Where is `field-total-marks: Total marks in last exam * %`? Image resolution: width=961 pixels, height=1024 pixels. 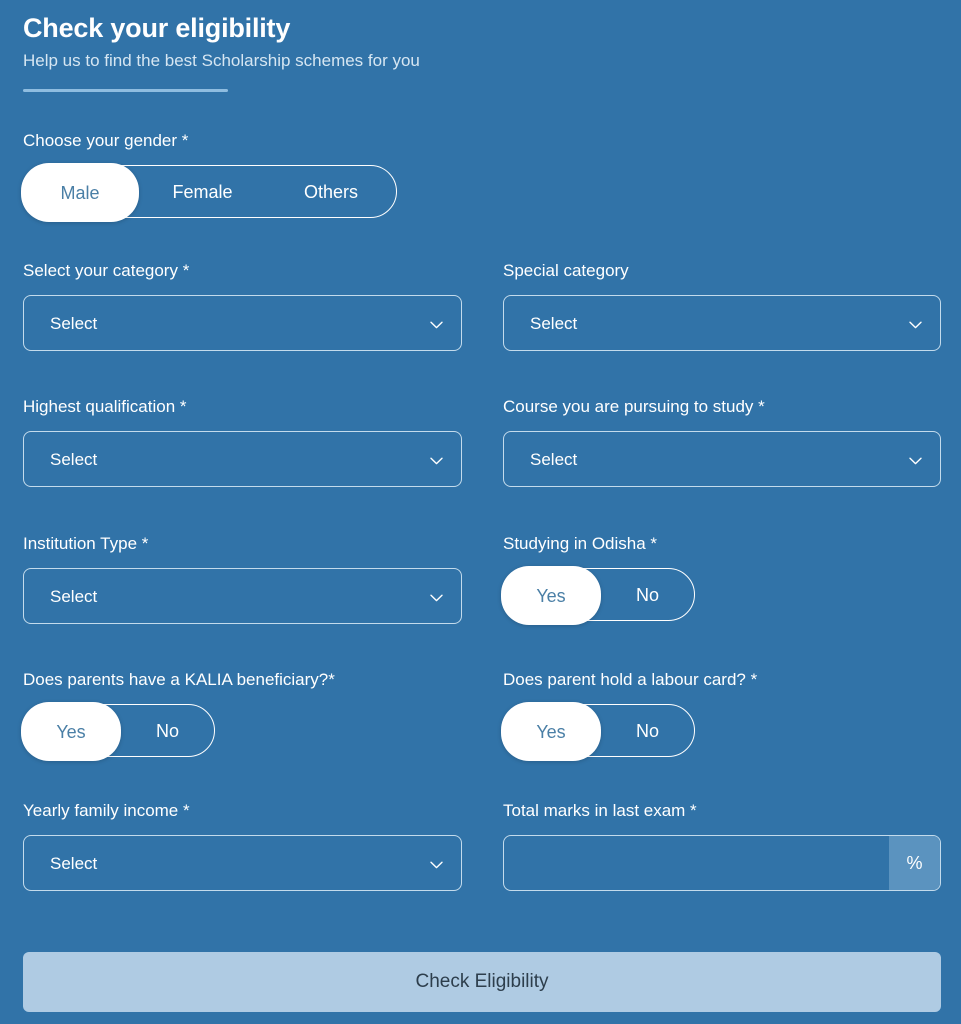 field-total-marks: Total marks in last exam * % is located at coordinates (722, 845).